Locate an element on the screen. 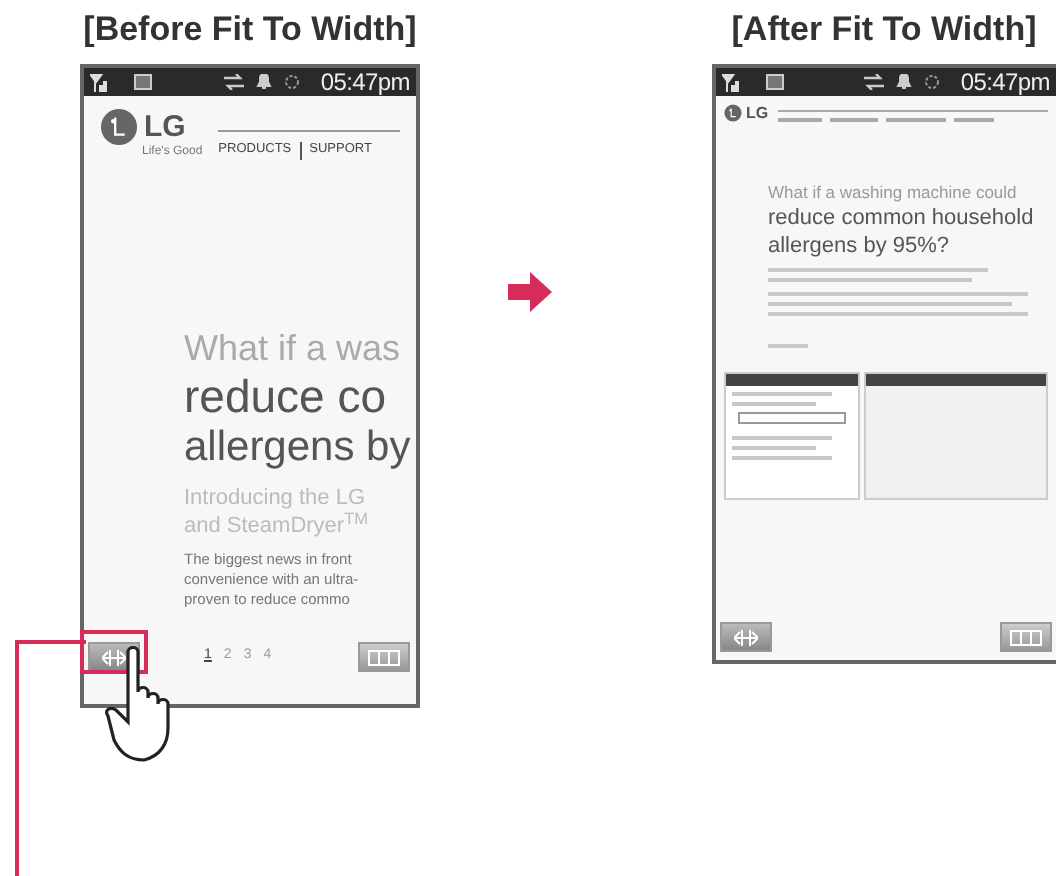  right-arrow is located at coordinates (530, 292).